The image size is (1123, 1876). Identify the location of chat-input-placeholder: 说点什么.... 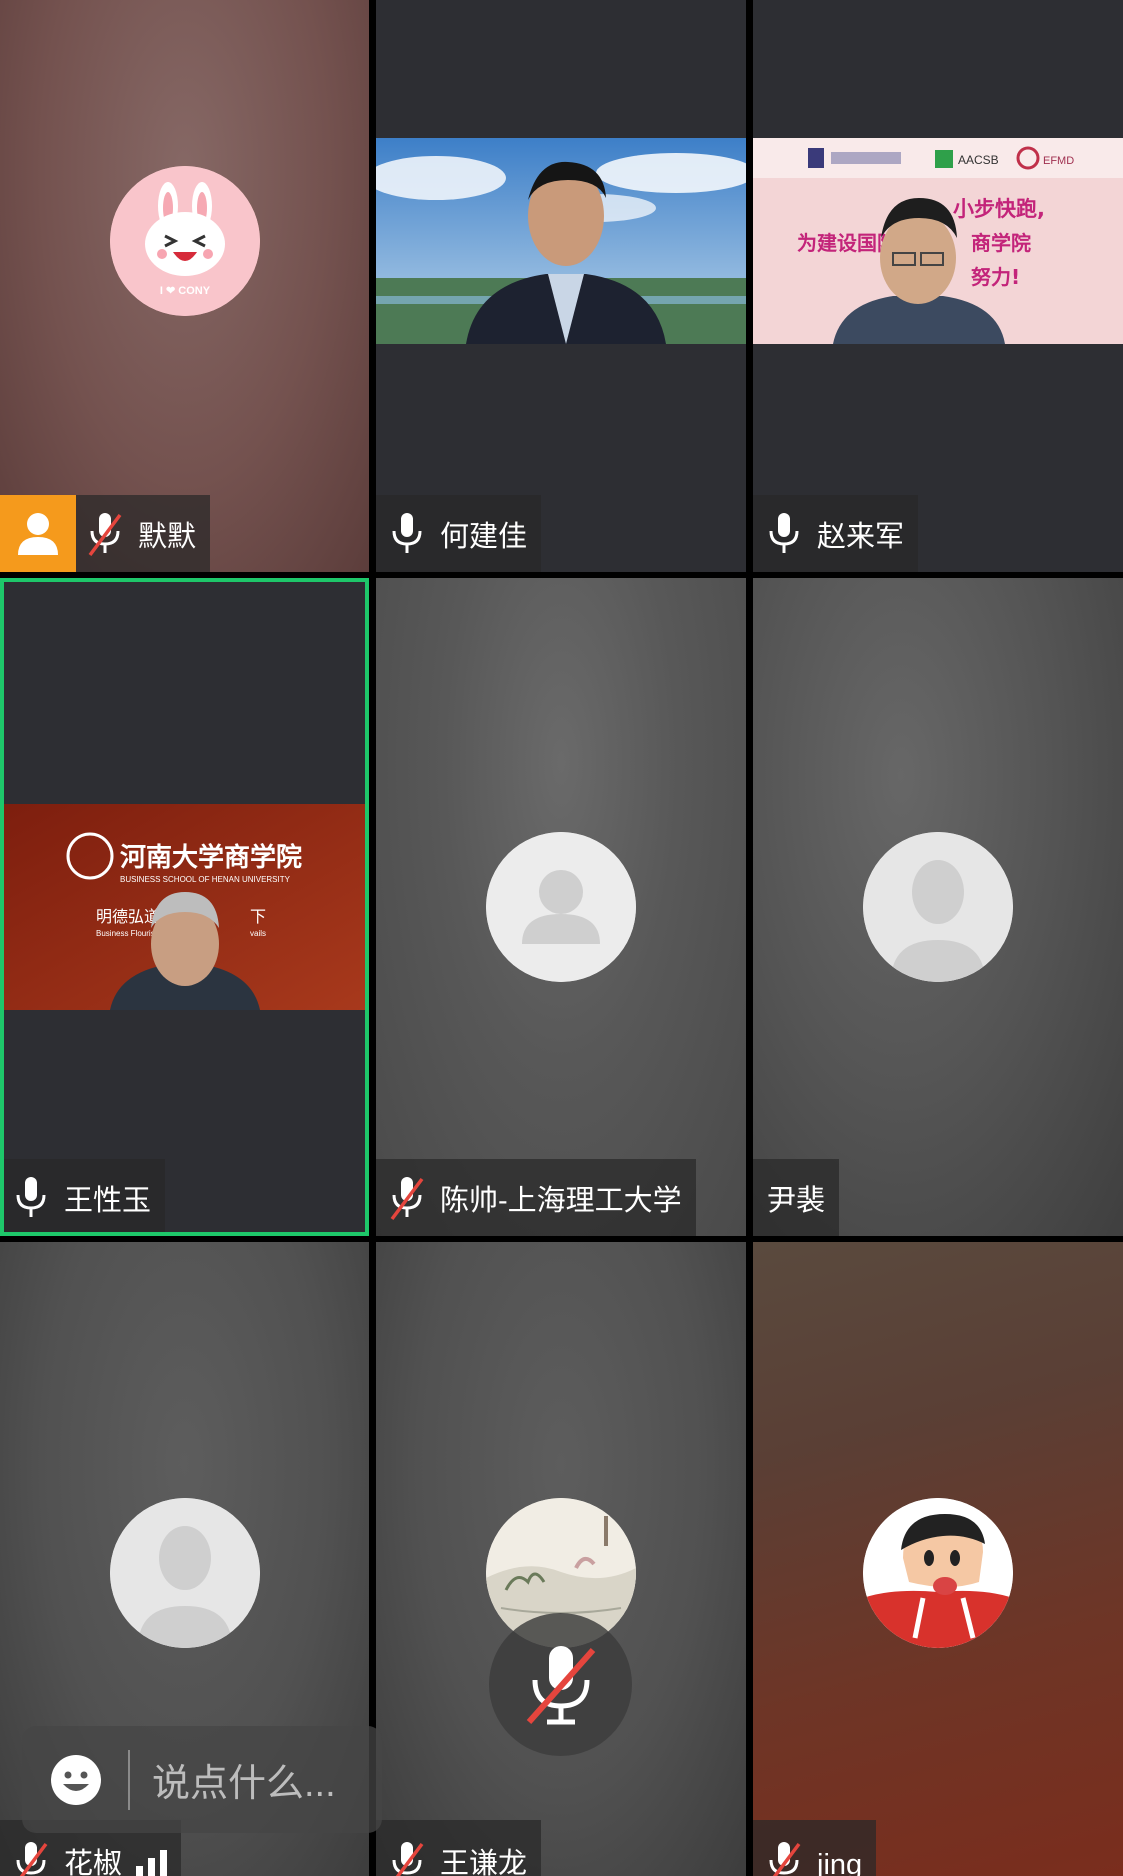
(244, 1779).